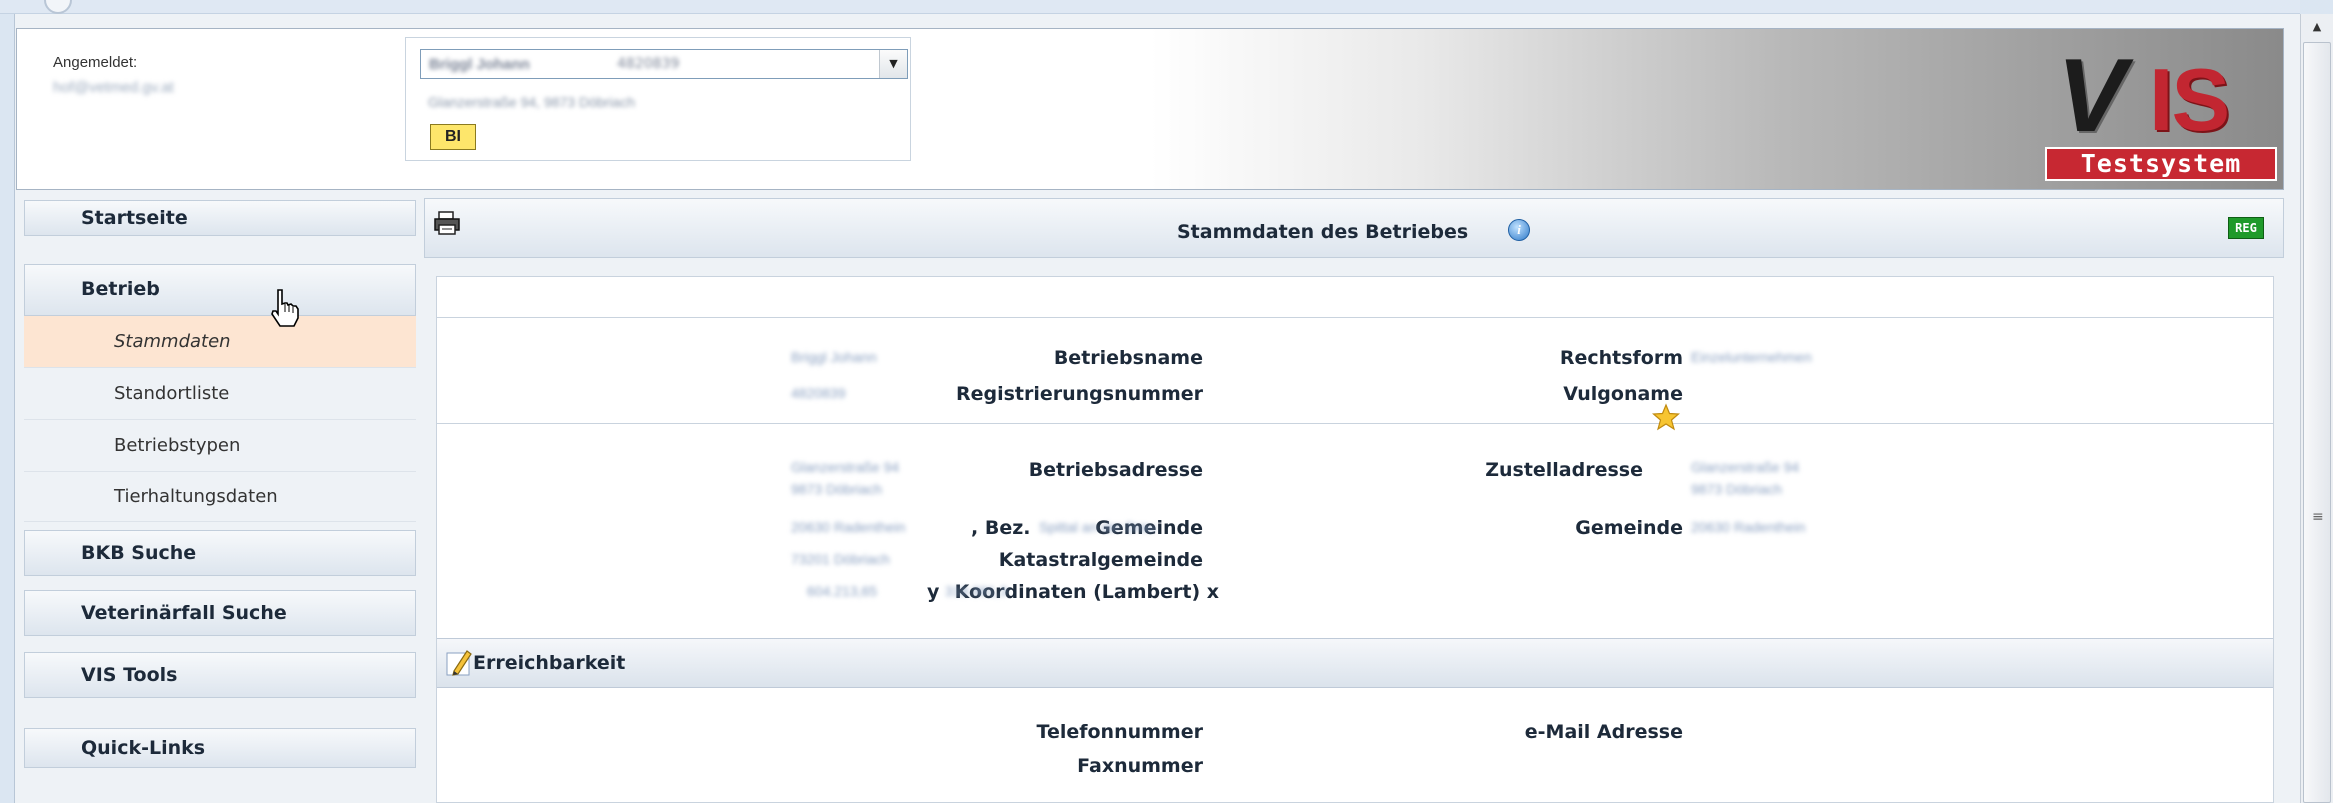  I want to click on gemeinde-value: 20630 Radenthein, so click(848, 527).